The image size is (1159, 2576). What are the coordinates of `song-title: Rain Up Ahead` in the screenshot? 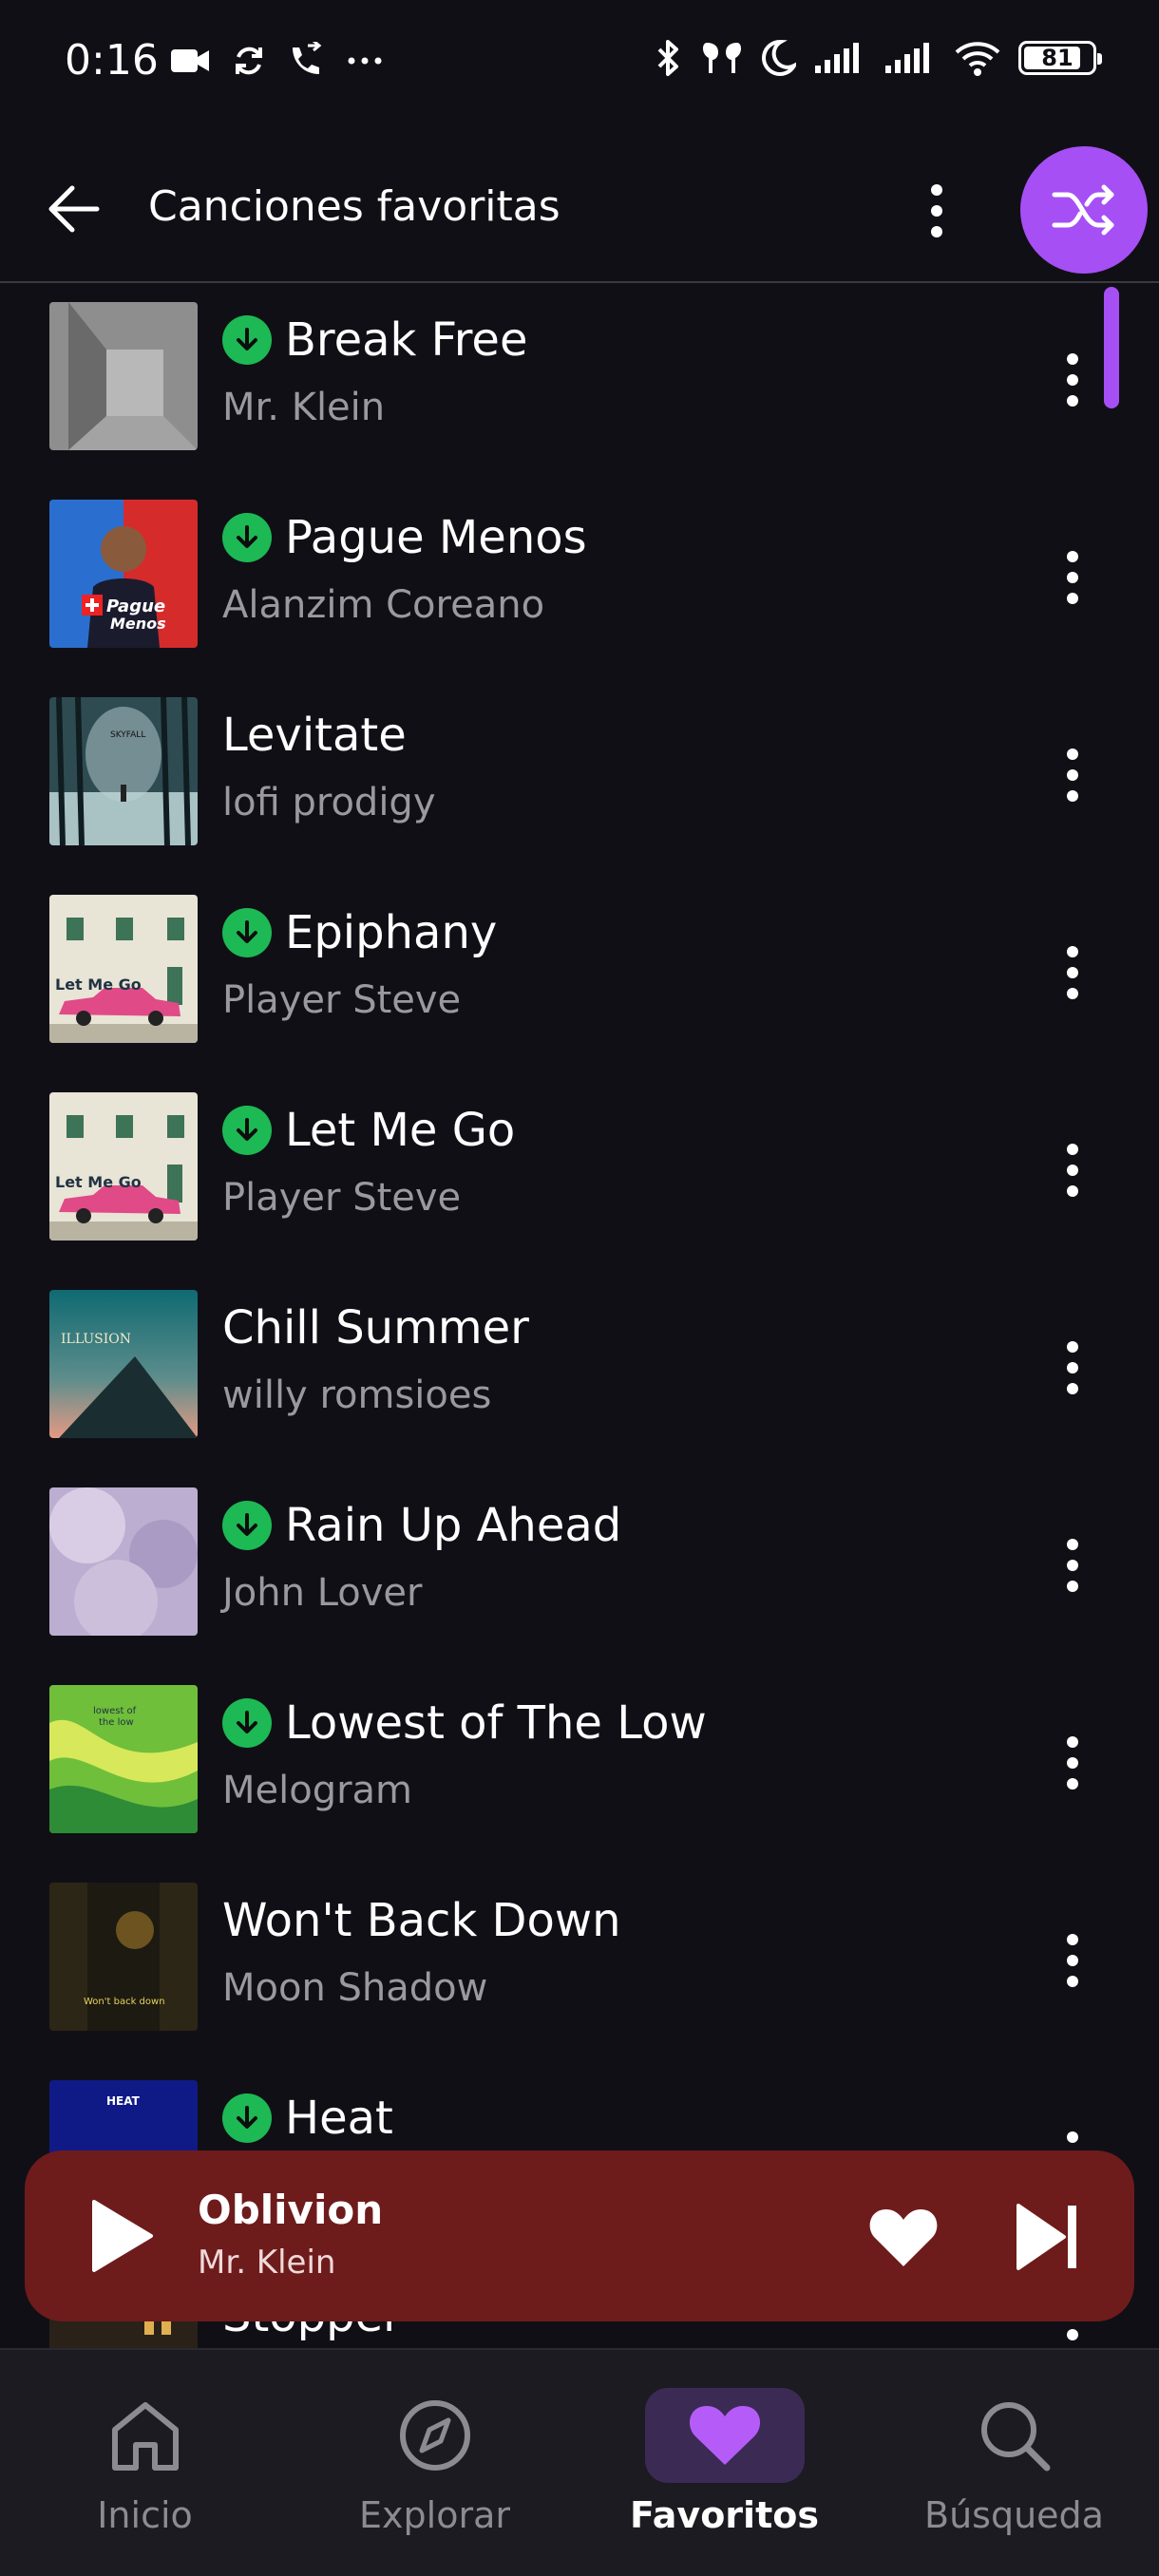 It's located at (453, 1525).